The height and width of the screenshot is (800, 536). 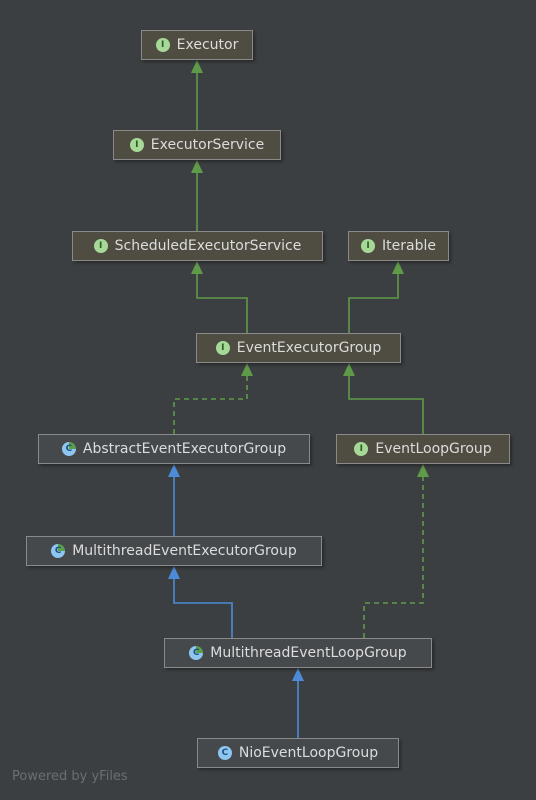 I want to click on class-icon: C, so click(x=224, y=753).